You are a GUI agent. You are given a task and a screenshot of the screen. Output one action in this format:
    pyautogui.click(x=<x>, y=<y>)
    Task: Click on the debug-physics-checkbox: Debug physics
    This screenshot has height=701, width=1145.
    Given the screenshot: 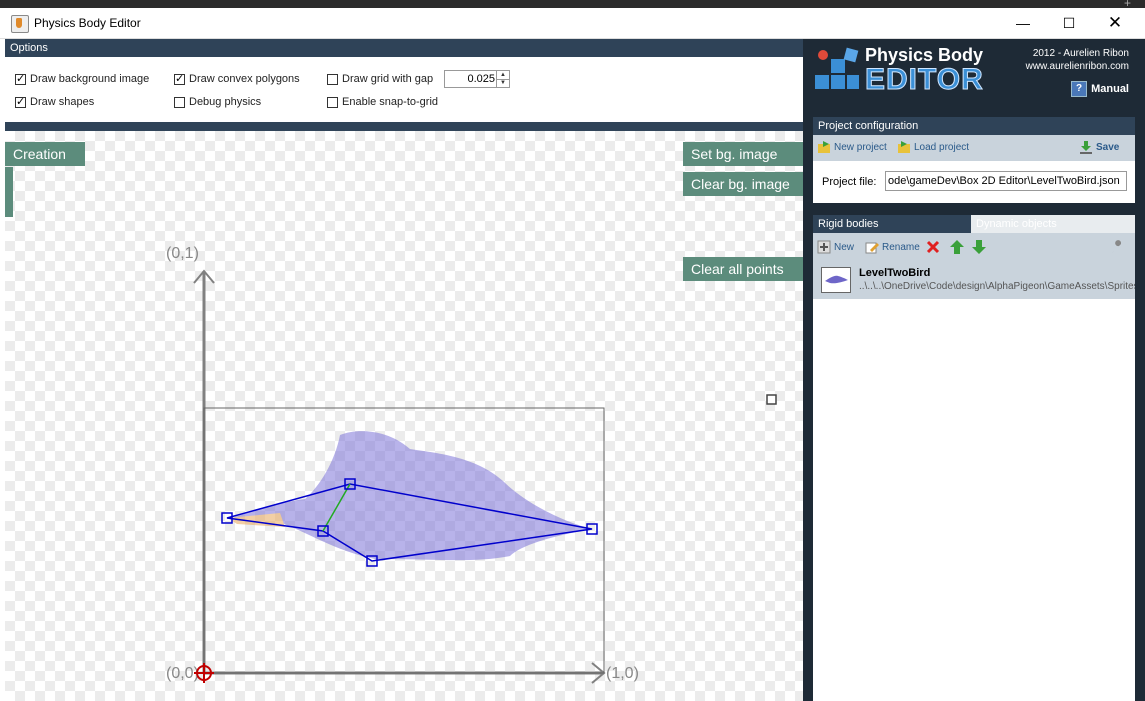 What is the action you would take?
    pyautogui.click(x=217, y=102)
    